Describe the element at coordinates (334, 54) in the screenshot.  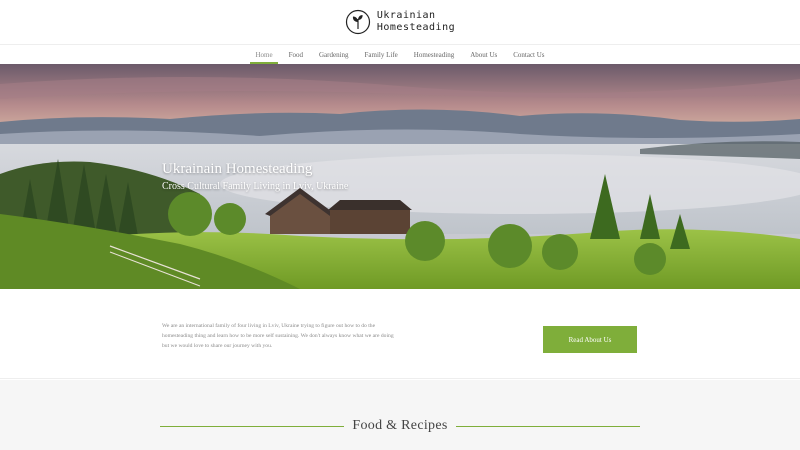
I see `nav-item-gardening: Gardening` at that location.